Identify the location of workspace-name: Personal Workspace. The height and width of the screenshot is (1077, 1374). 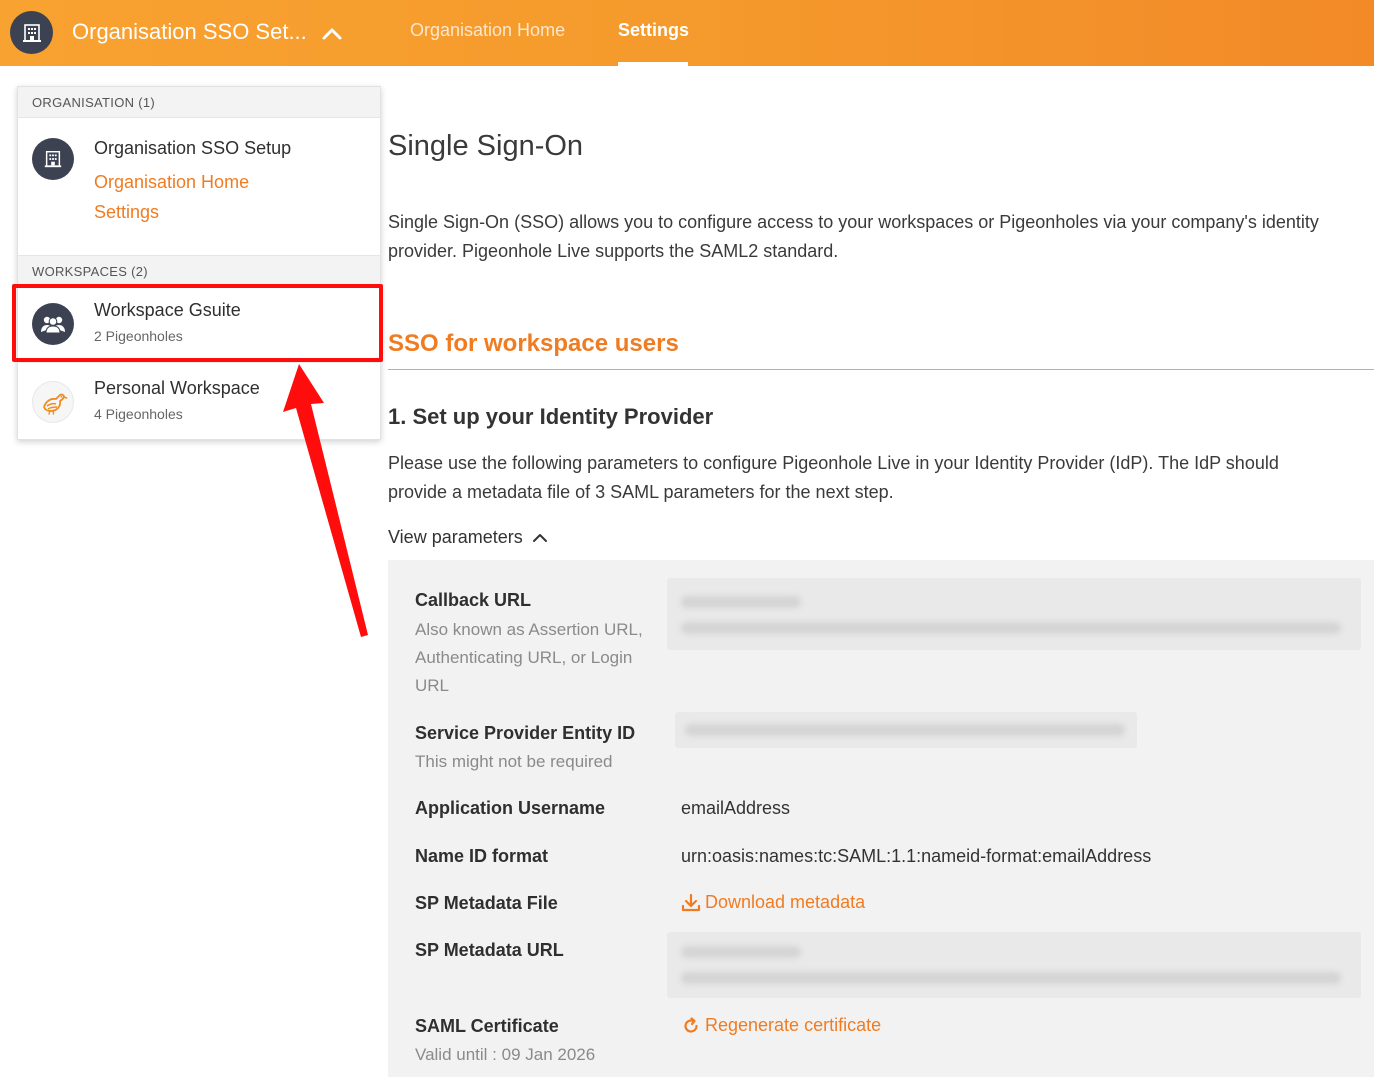
(177, 388).